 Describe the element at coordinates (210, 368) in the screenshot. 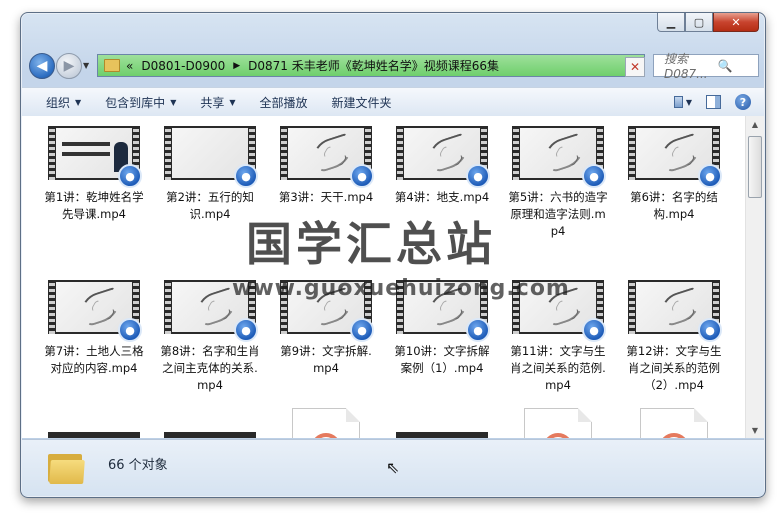

I see `file-name: 第8讲：名字和生肖之间主克体的关系.mp4` at that location.